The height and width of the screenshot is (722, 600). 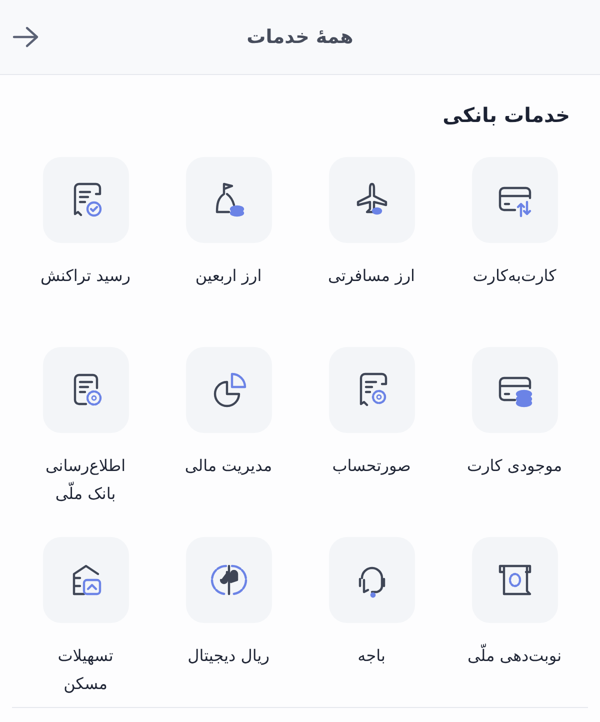 What do you see at coordinates (514, 276) in the screenshot?
I see `service-label: کارت‌به‌کارت` at bounding box center [514, 276].